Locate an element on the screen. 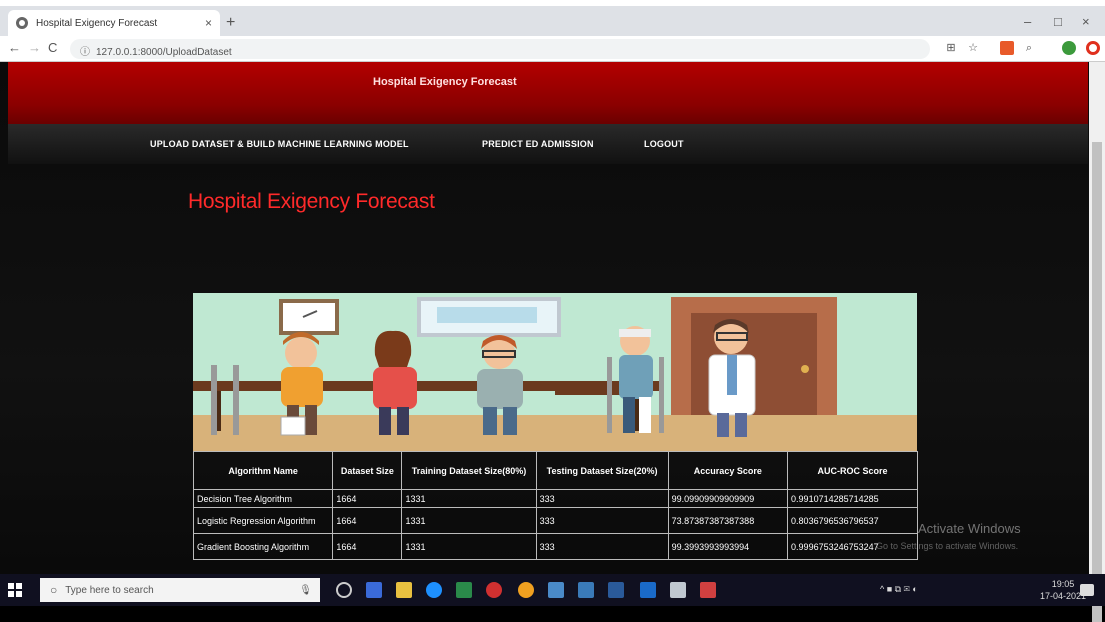 The height and width of the screenshot is (622, 1105). tray-time: 19:05 is located at coordinates (1063, 584).